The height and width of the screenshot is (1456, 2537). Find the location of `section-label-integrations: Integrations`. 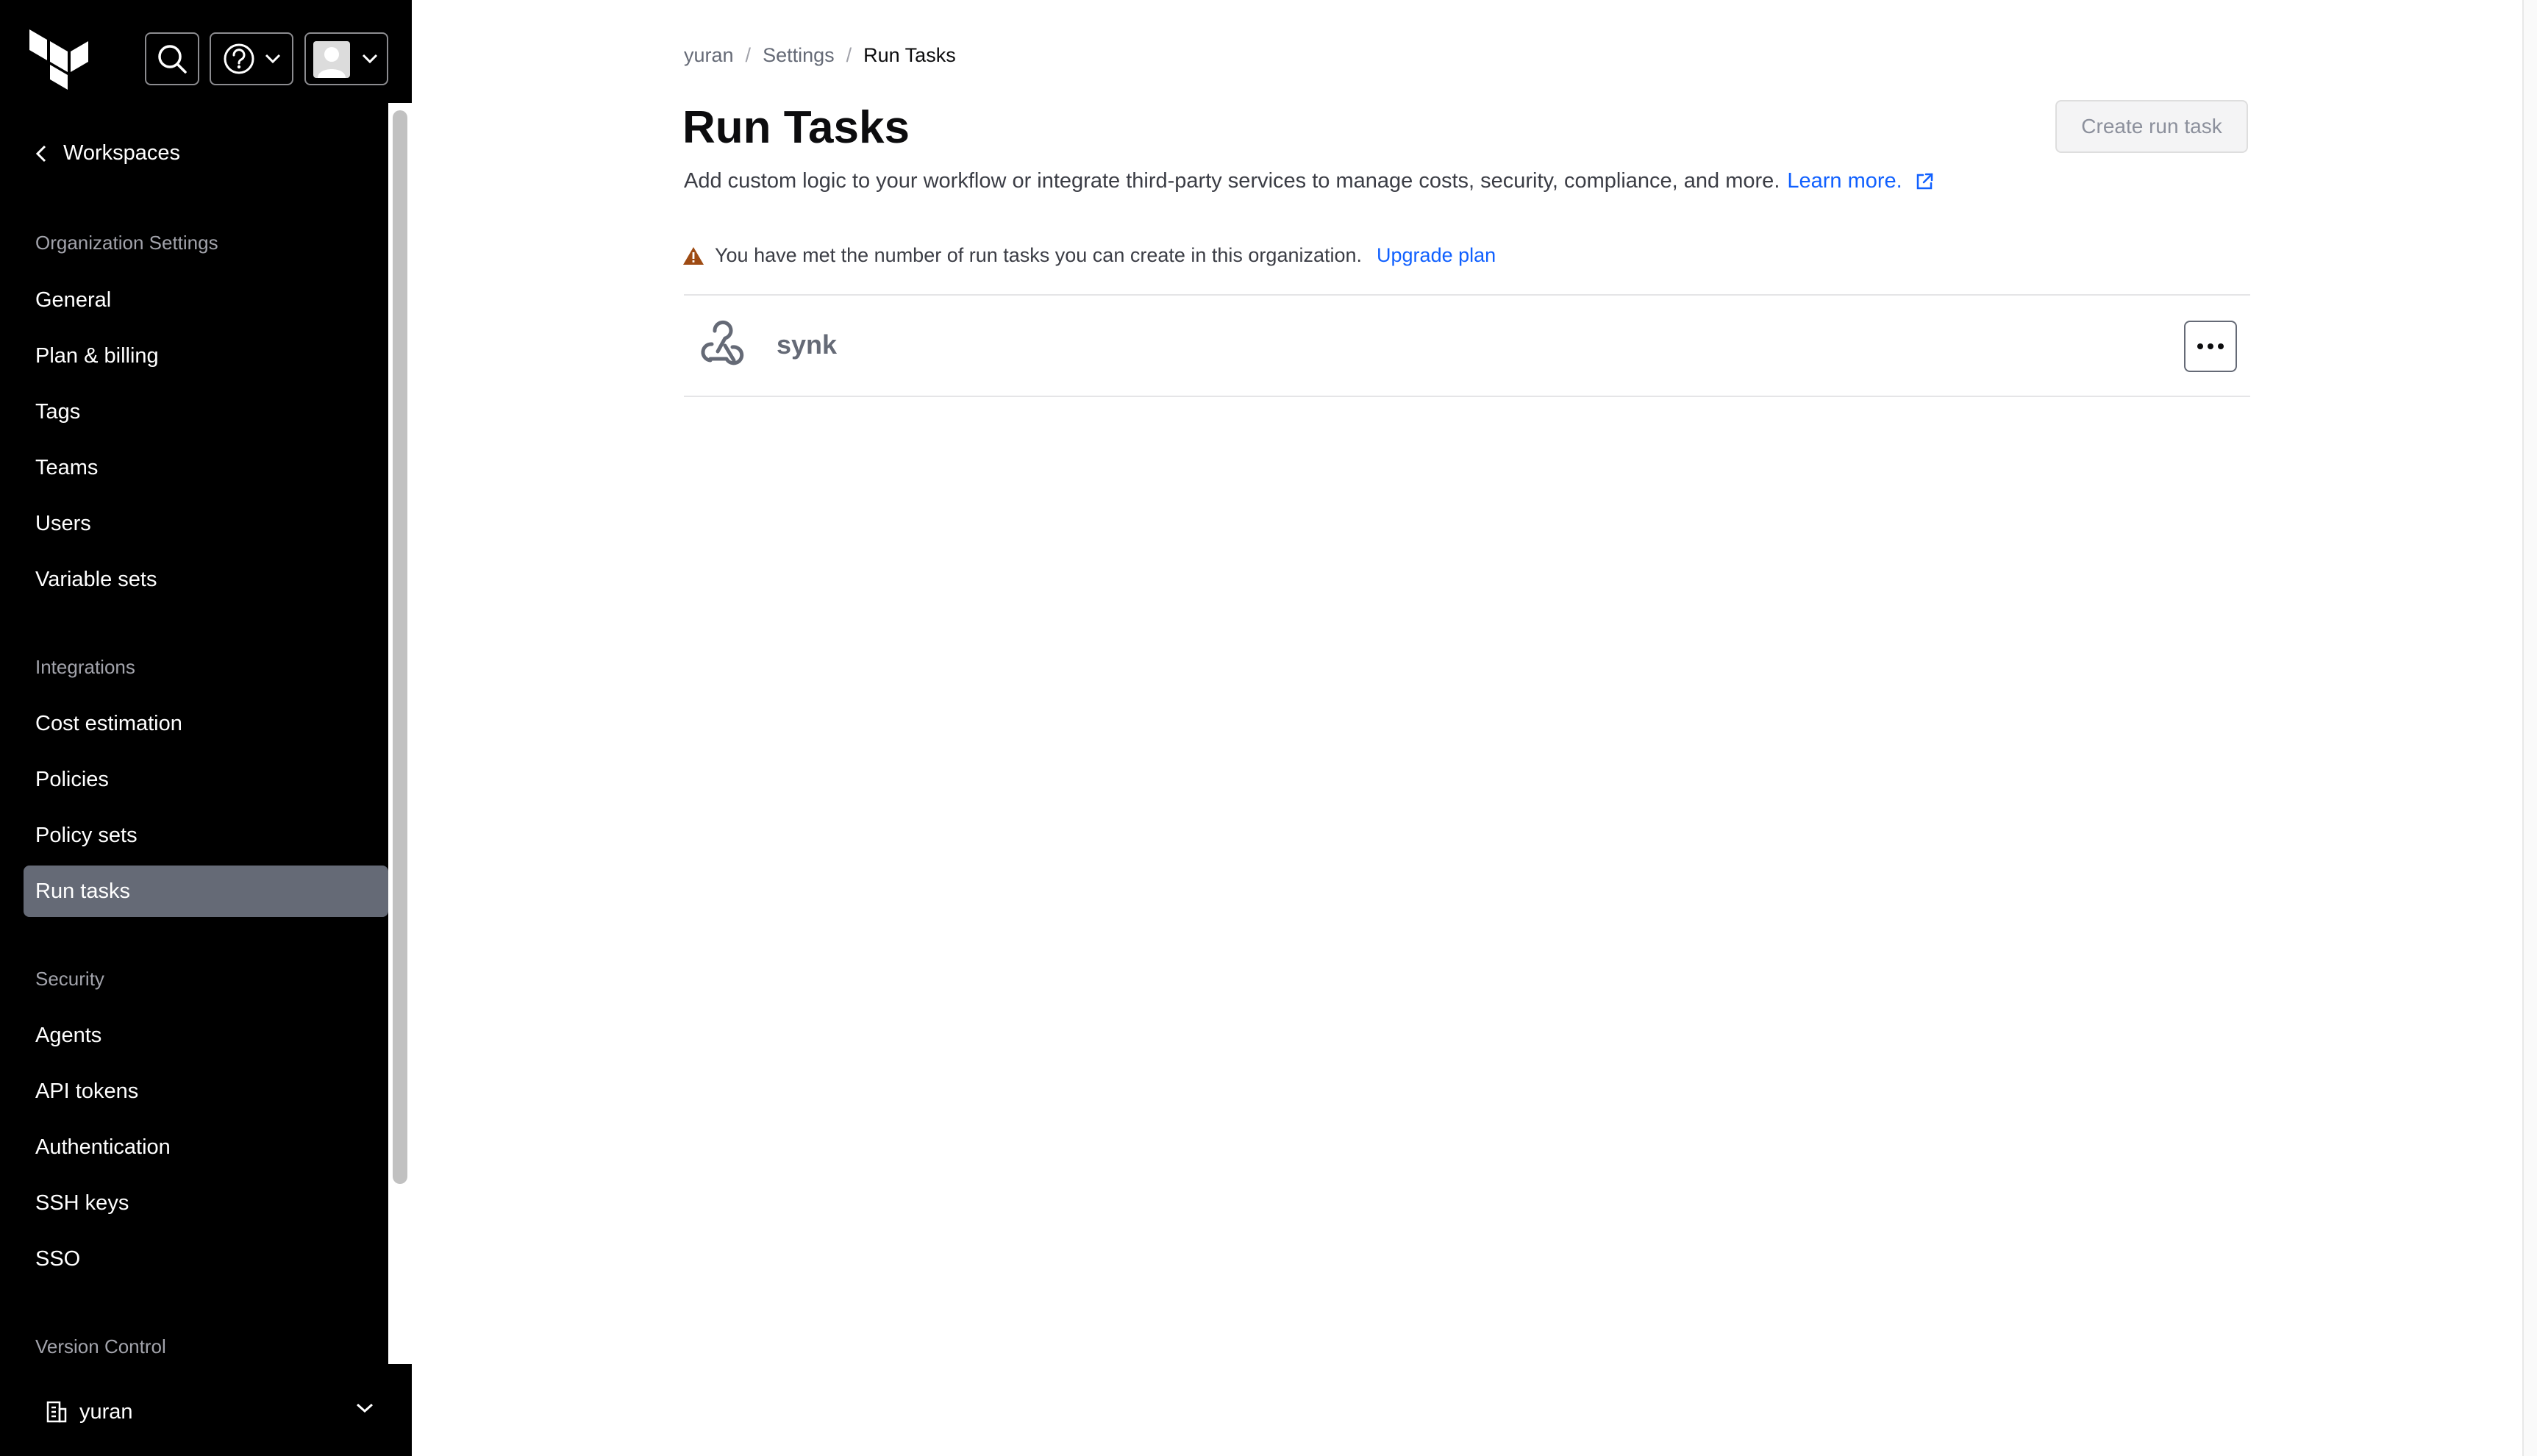

section-label-integrations: Integrations is located at coordinates (85, 667).